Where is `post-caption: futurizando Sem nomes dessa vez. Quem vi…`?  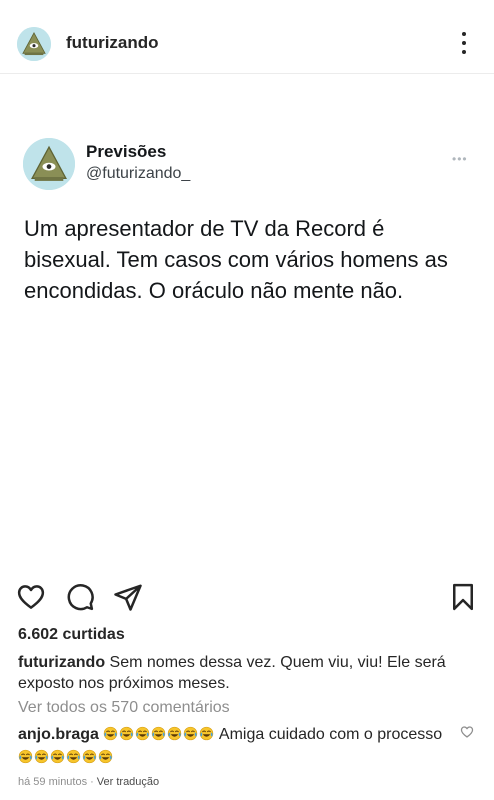 post-caption: futurizando Sem nomes dessa vez. Quem vi… is located at coordinates (248, 673).